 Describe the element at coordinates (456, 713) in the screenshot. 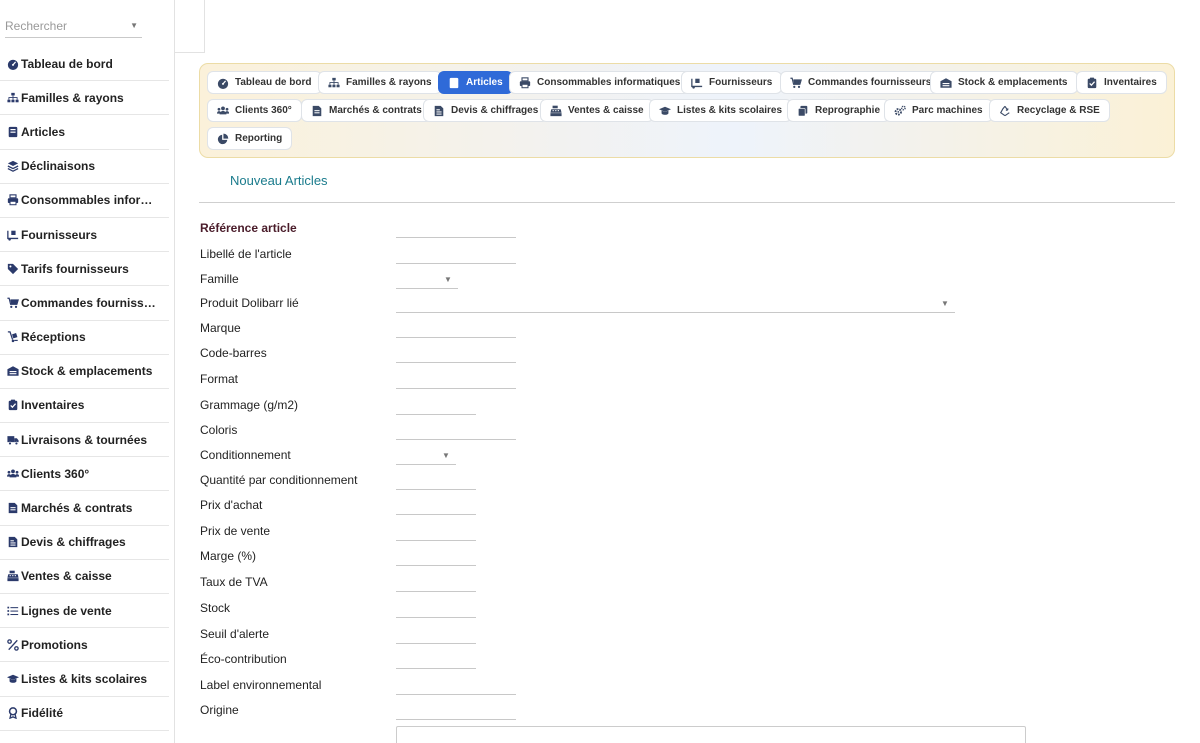

I see `input-origine` at that location.